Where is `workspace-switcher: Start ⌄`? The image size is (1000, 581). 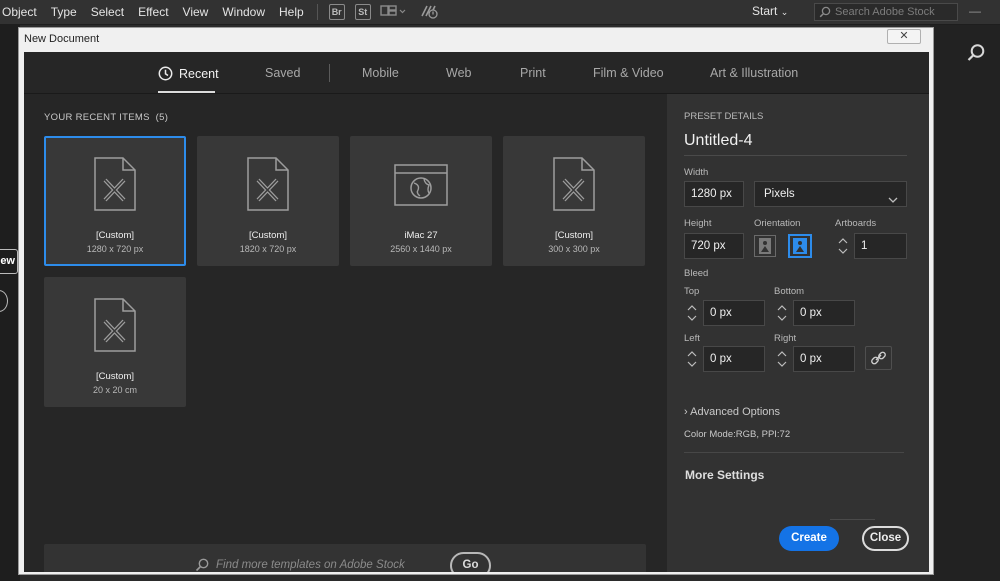 workspace-switcher: Start ⌄ is located at coordinates (770, 11).